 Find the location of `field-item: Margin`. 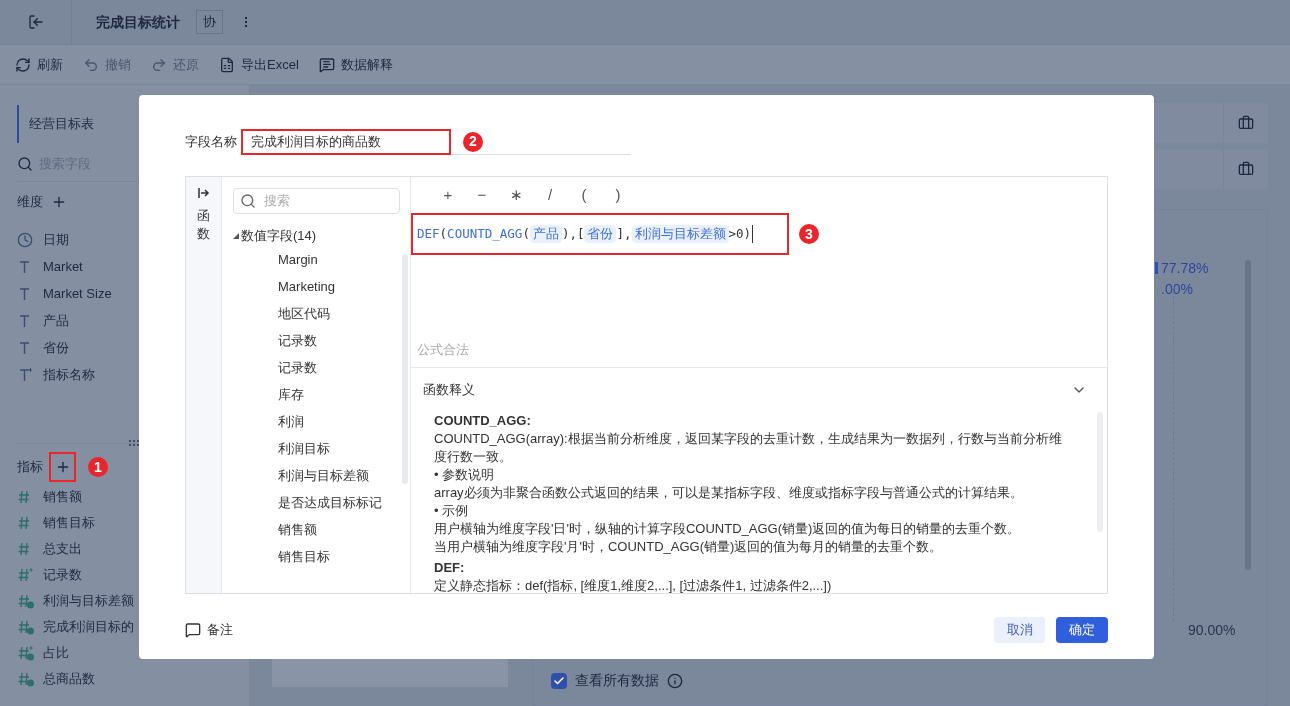

field-item: Margin is located at coordinates (339, 259).